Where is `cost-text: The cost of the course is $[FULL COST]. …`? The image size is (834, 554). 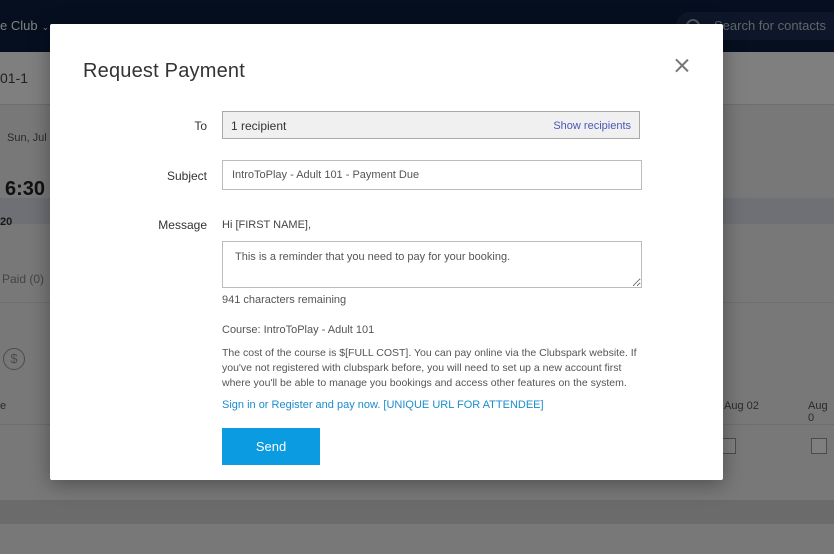
cost-text: The cost of the course is $[FULL COST]. … is located at coordinates (429, 368).